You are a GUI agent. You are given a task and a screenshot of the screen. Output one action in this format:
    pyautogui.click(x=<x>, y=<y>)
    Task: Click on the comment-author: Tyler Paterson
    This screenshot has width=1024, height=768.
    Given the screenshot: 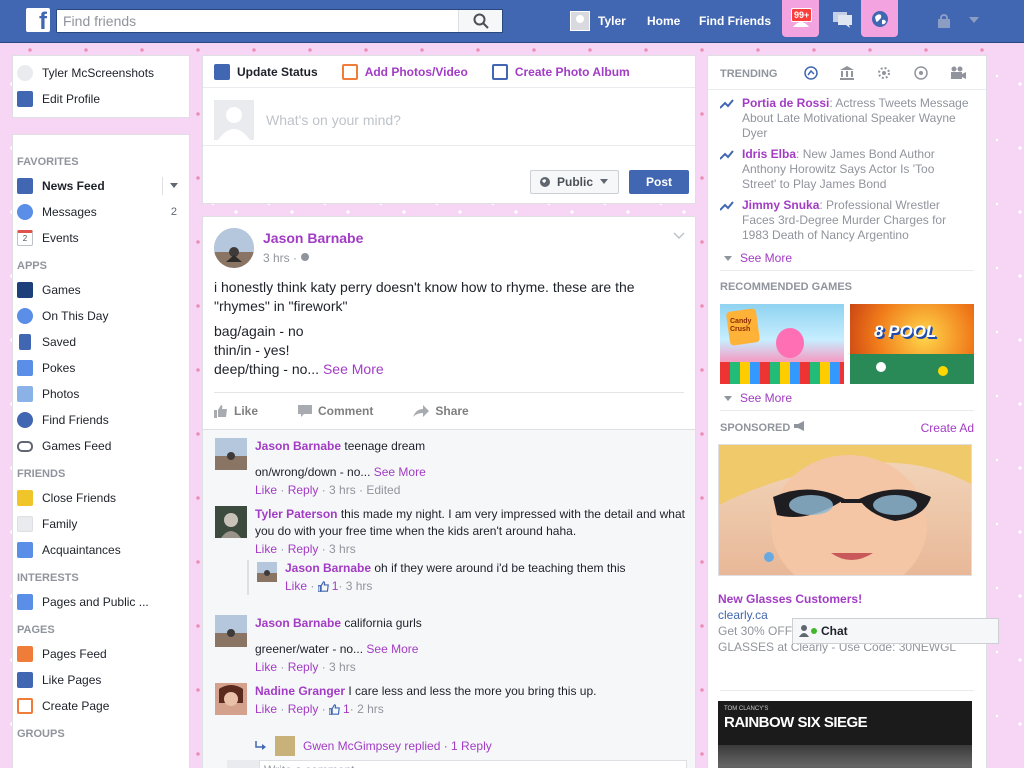 What is the action you would take?
    pyautogui.click(x=296, y=514)
    